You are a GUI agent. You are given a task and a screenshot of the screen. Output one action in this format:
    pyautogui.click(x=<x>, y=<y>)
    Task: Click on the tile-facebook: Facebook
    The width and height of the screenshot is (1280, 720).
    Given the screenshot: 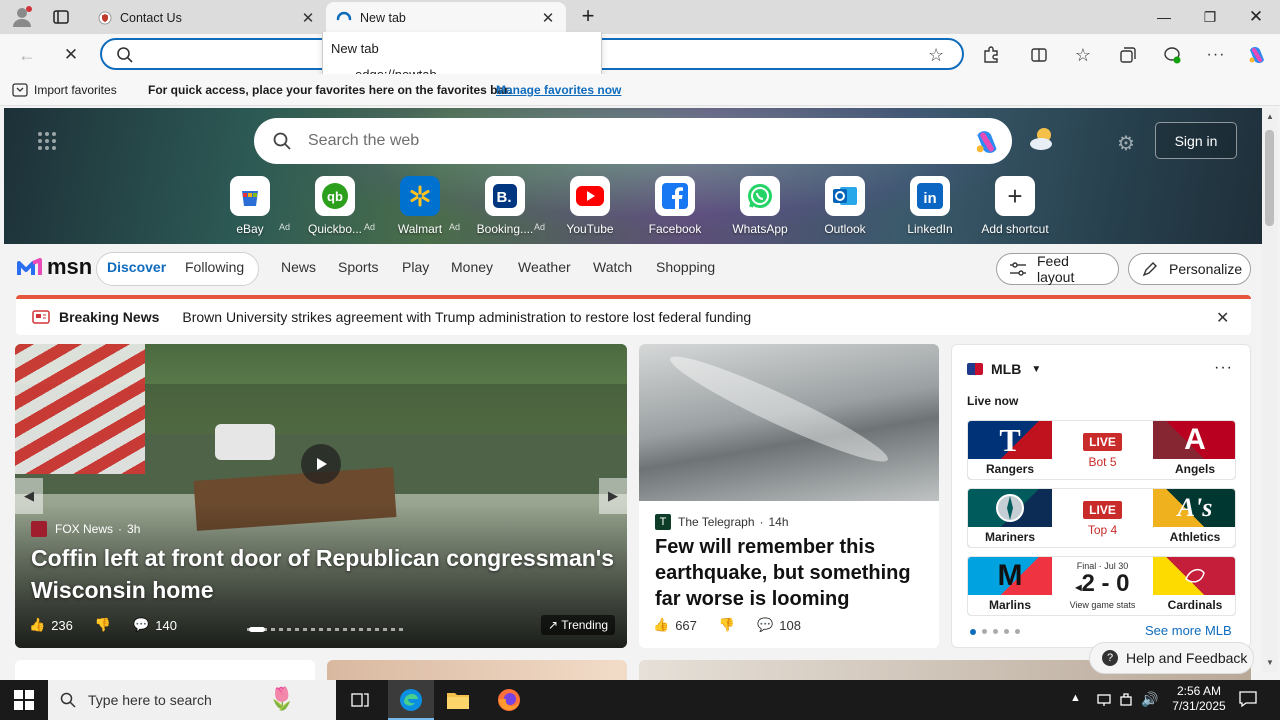 What is the action you would take?
    pyautogui.click(x=675, y=205)
    